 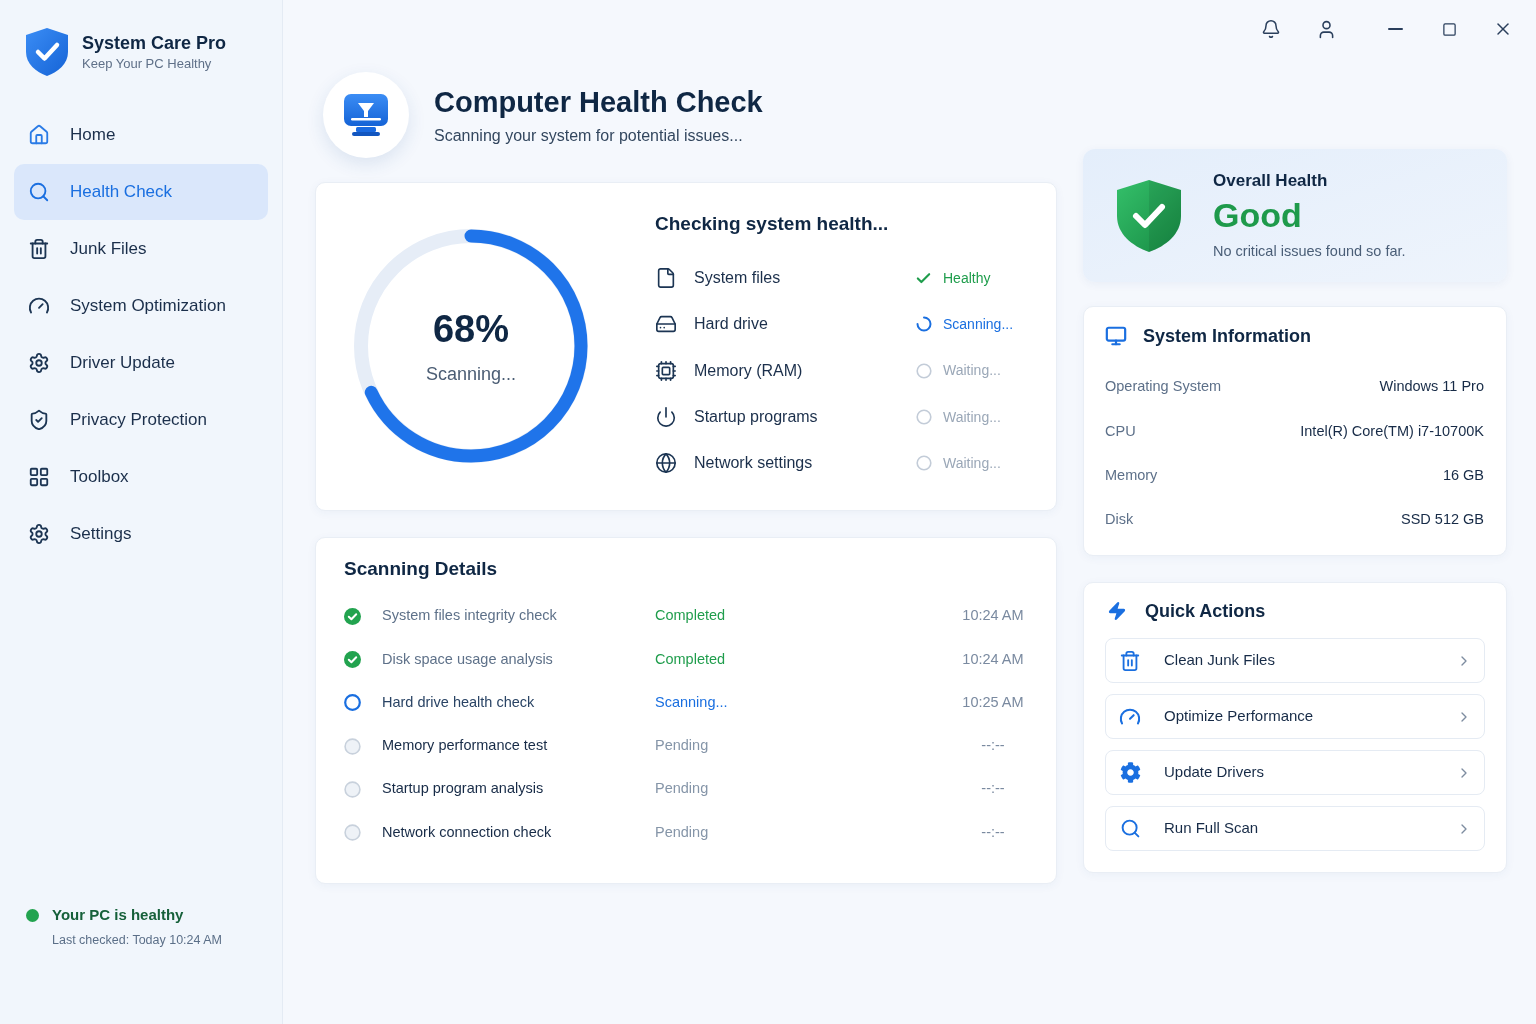 I want to click on spinner-icon, so click(x=923, y=324).